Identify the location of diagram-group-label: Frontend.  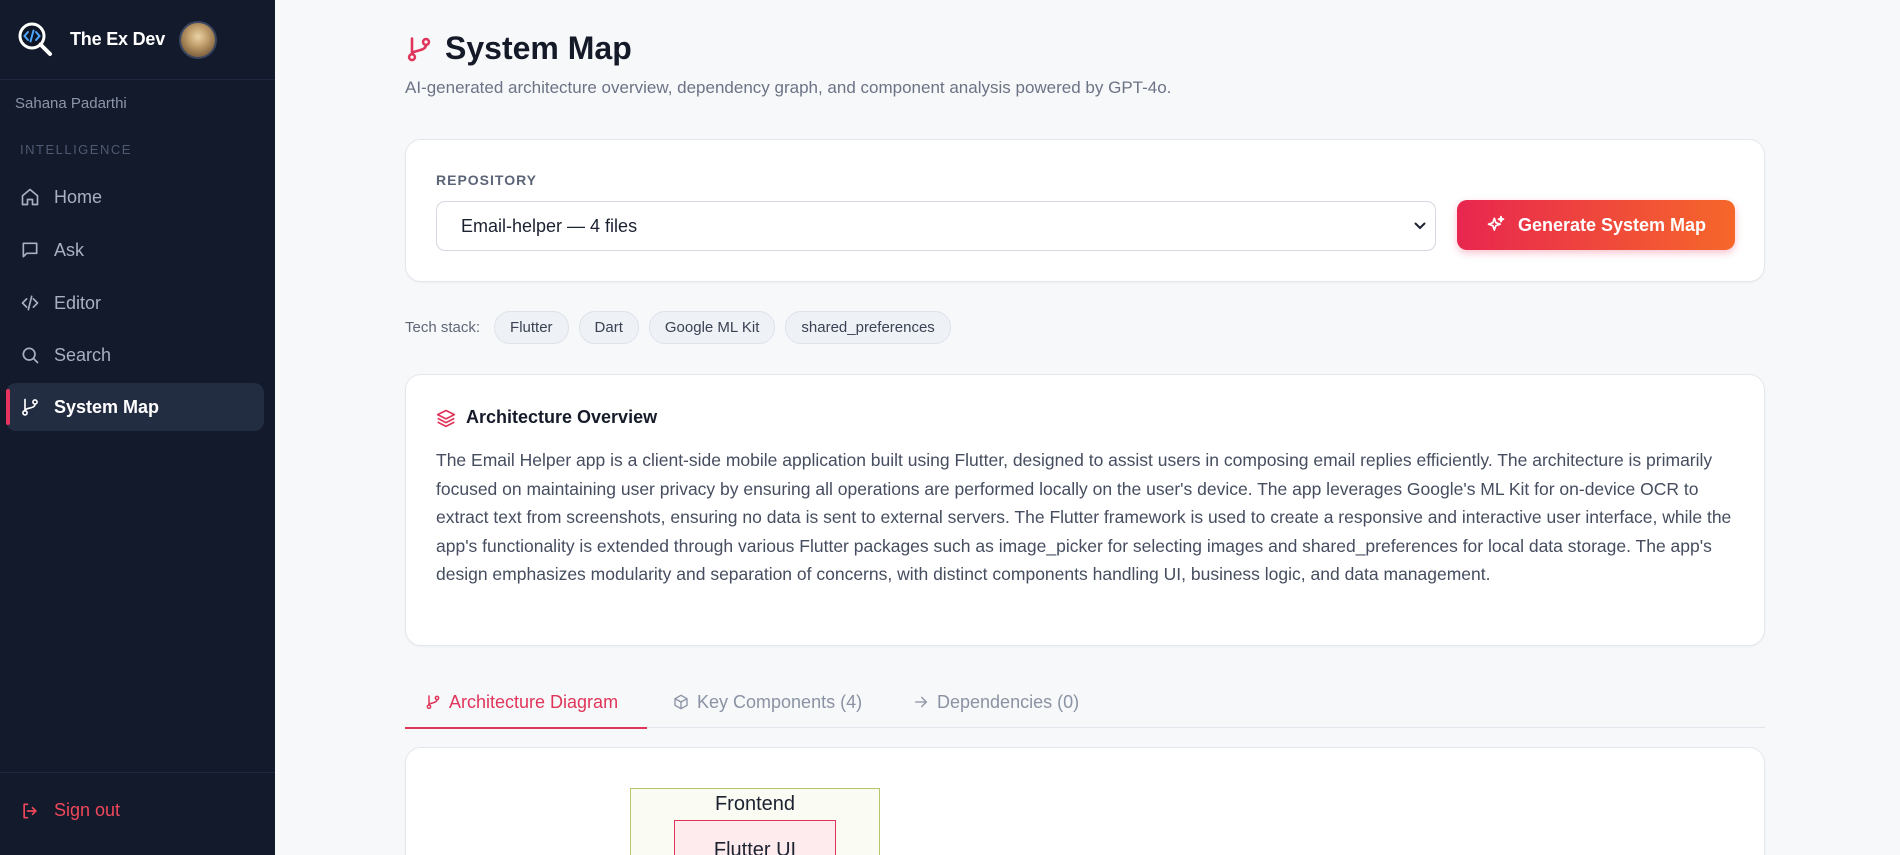
(755, 804).